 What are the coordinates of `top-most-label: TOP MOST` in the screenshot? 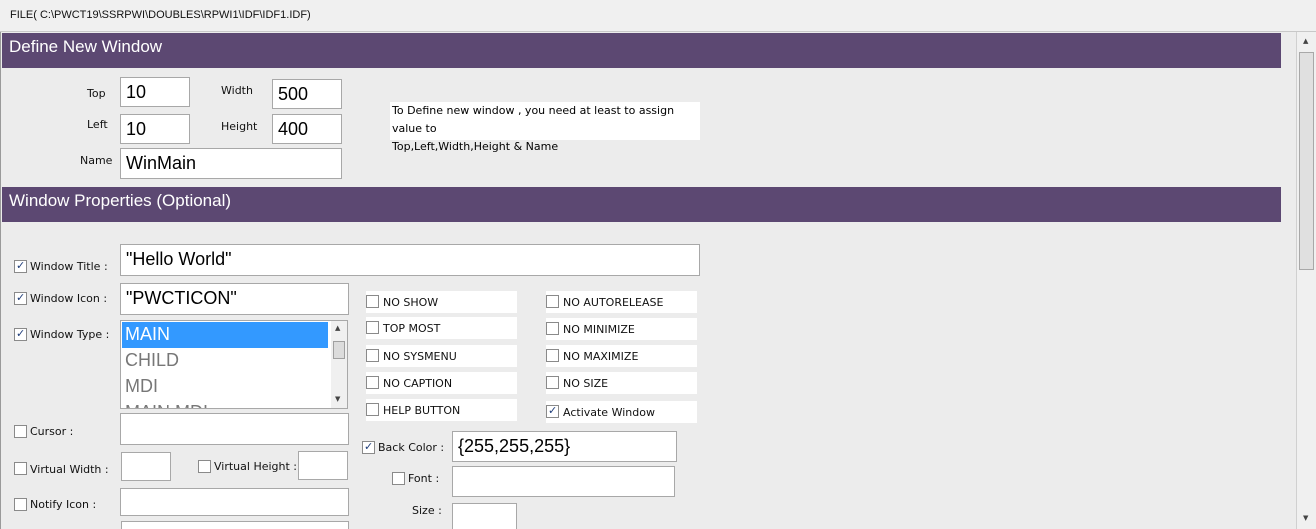 It's located at (412, 328).